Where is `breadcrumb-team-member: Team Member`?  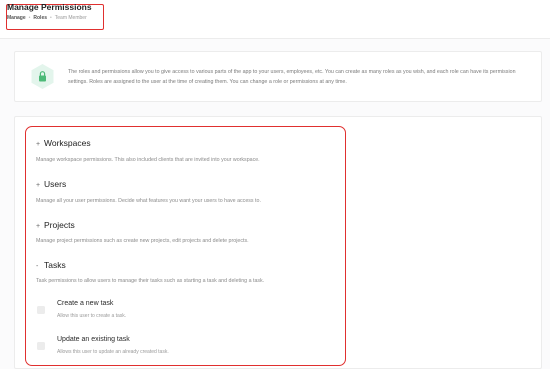
breadcrumb-team-member: Team Member is located at coordinates (70, 18).